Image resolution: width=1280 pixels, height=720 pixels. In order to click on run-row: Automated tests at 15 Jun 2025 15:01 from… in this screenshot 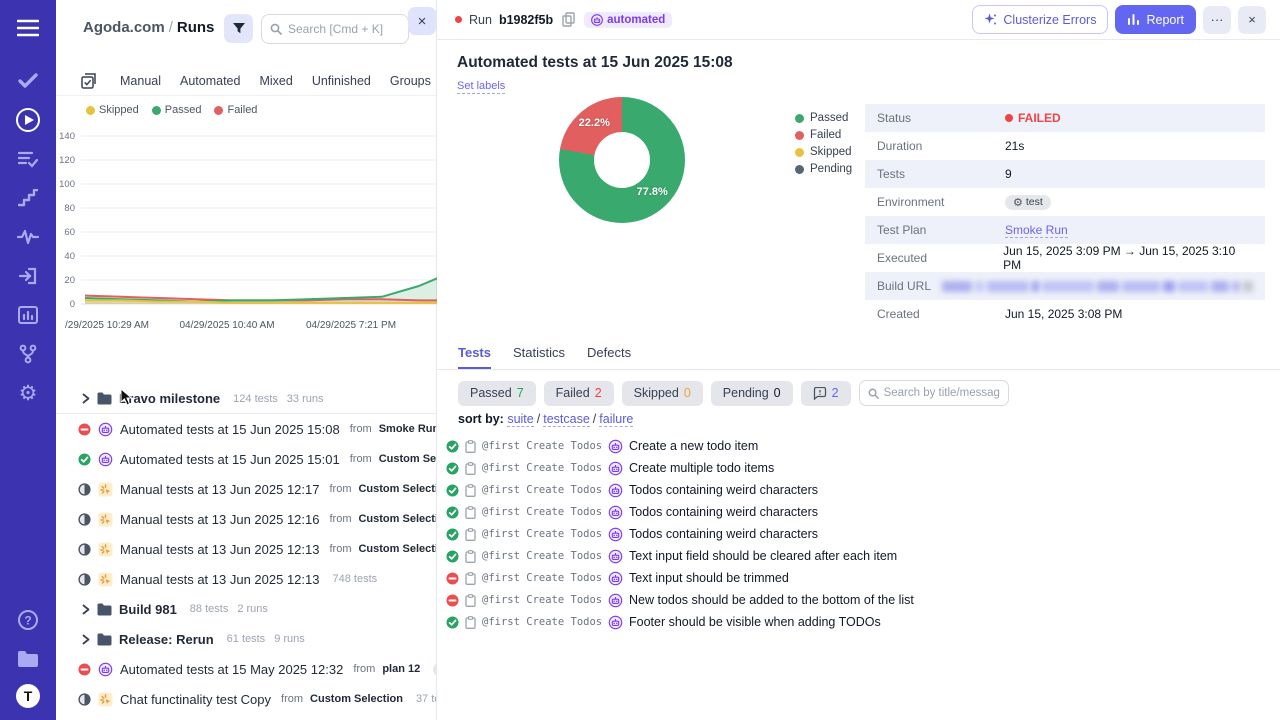, I will do `click(246, 459)`.